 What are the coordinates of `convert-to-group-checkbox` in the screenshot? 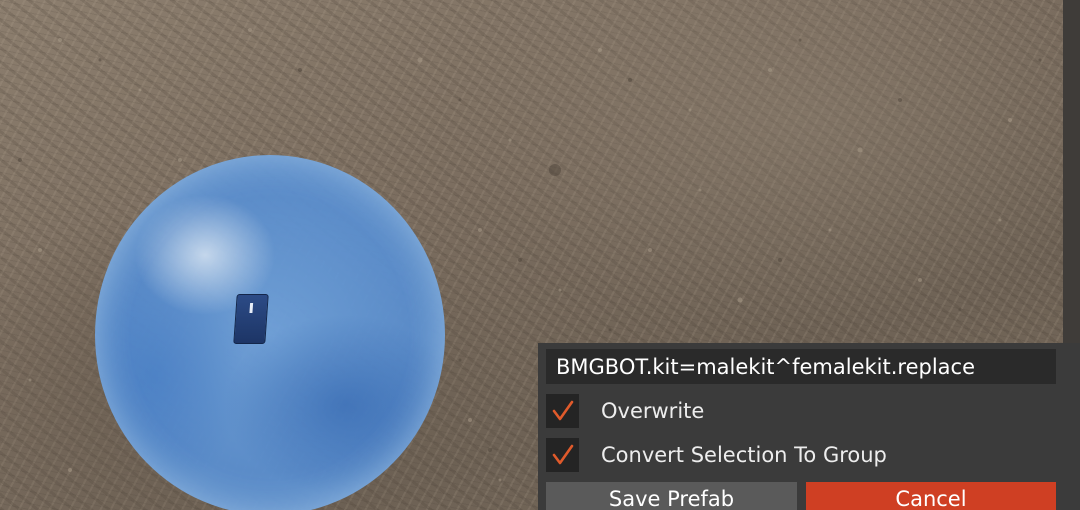 It's located at (562, 455).